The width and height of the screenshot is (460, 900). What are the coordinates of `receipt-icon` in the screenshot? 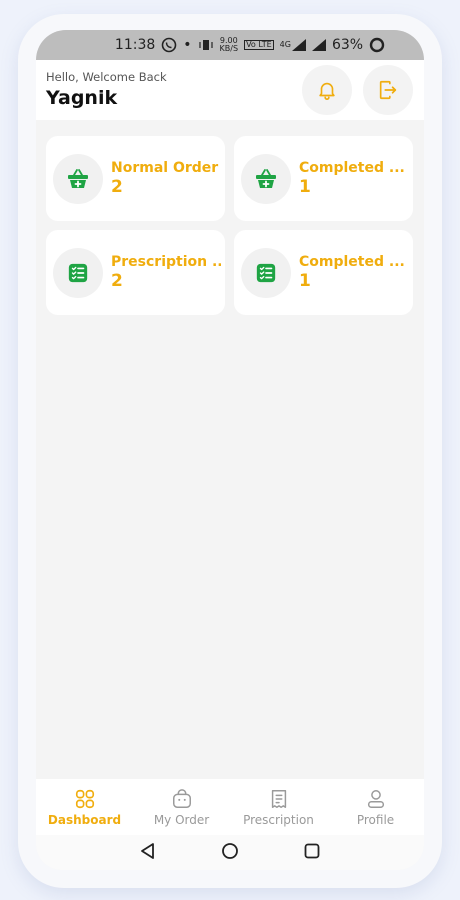 It's located at (278, 799).